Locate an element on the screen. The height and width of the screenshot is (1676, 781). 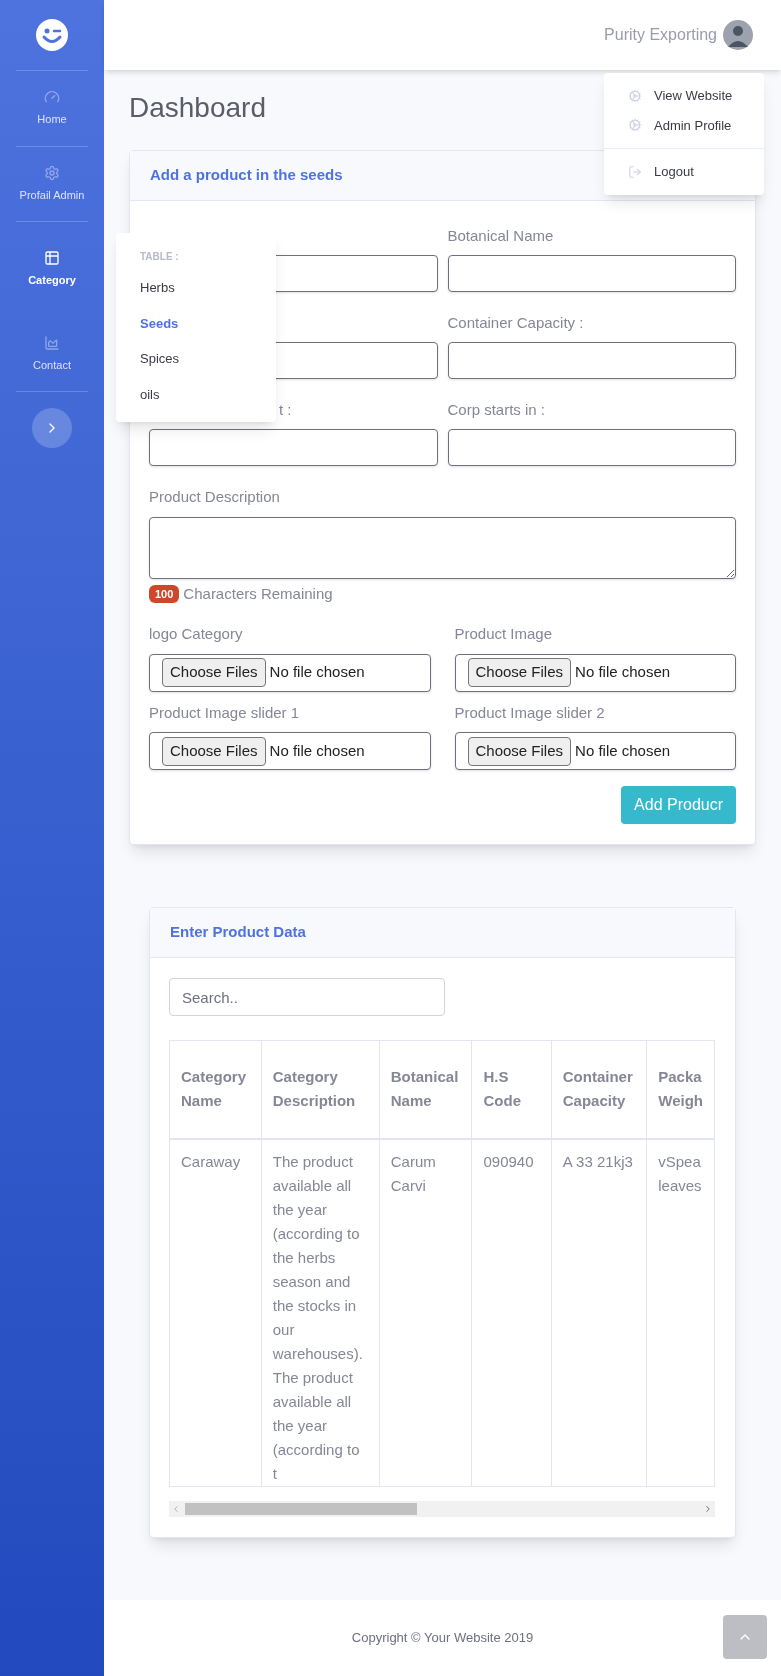
counter-text: Characters Remaining is located at coordinates (258, 593).